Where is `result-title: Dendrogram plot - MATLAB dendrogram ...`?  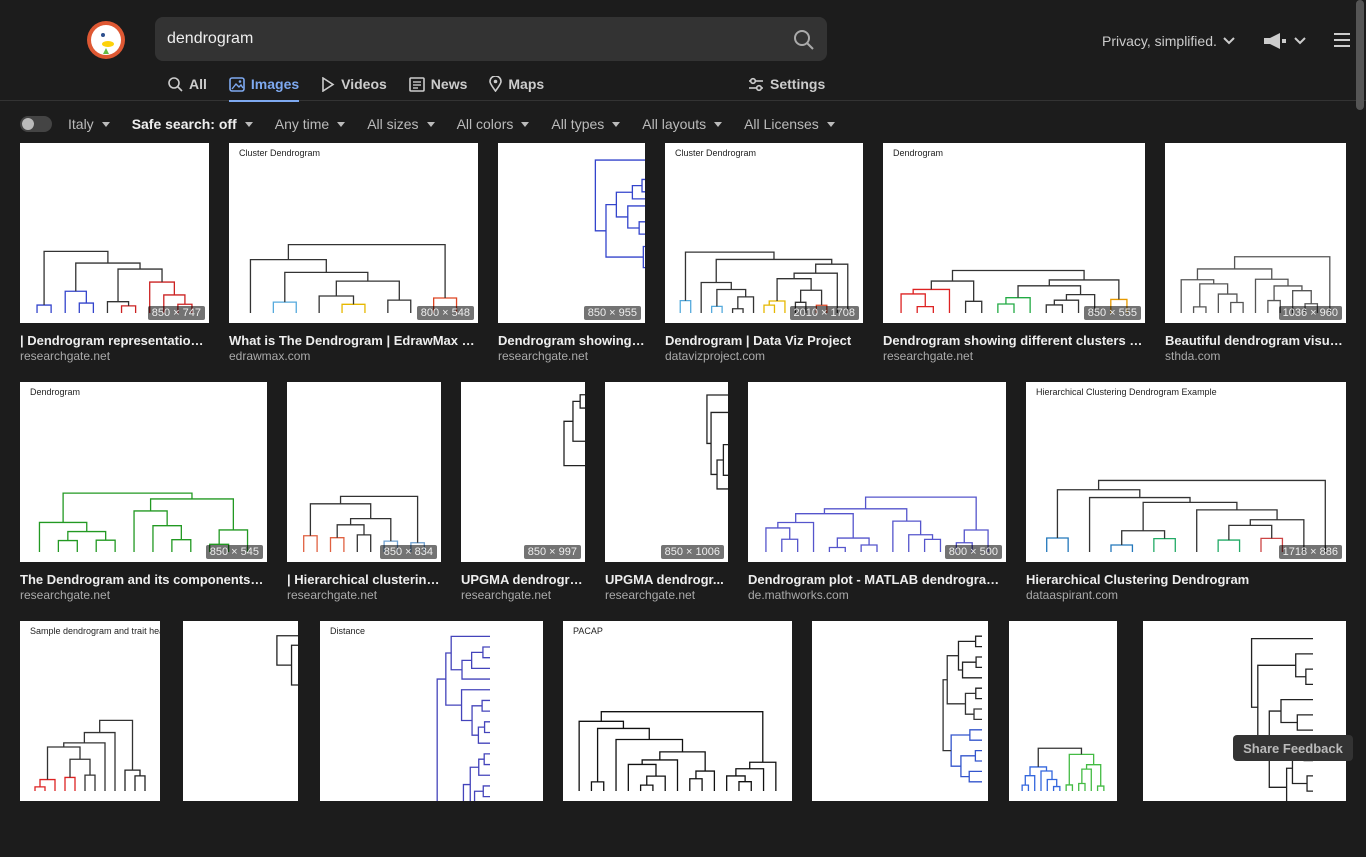 result-title: Dendrogram plot - MATLAB dendrogram ... is located at coordinates (877, 579).